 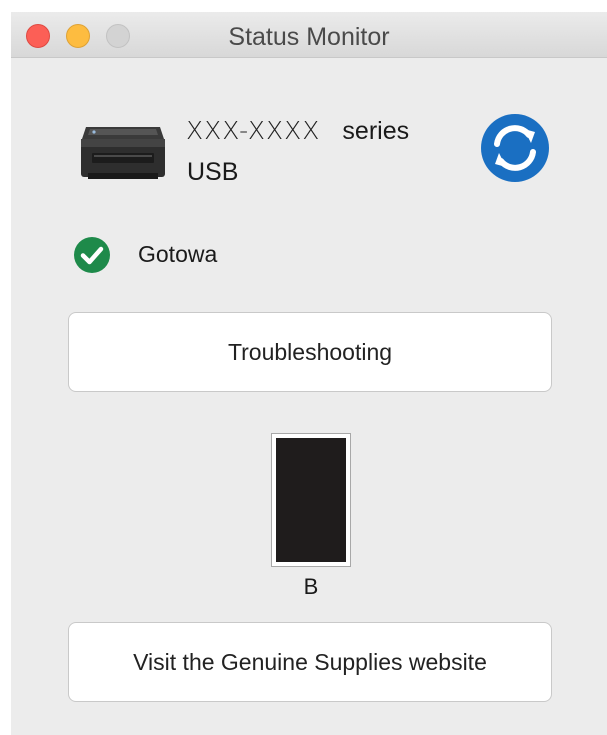 I want to click on series-label: series, so click(x=376, y=131).